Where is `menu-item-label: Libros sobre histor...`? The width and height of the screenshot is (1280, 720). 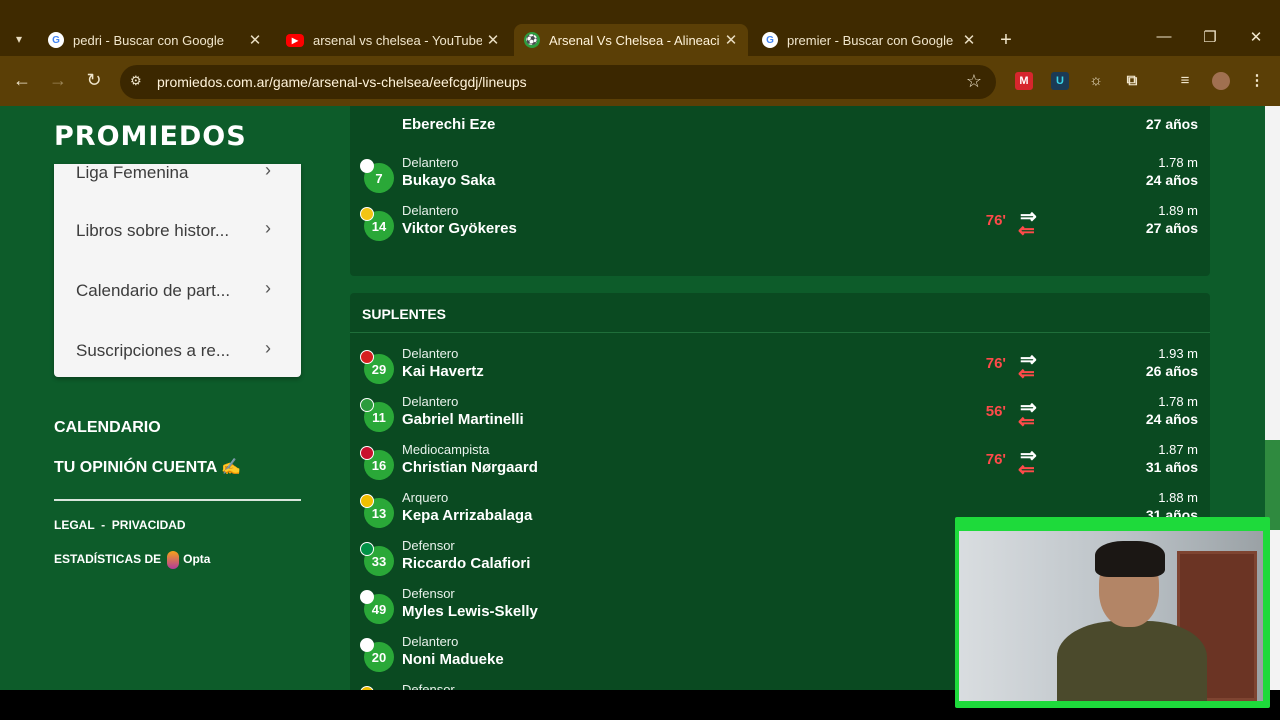 menu-item-label: Libros sobre histor... is located at coordinates (153, 230).